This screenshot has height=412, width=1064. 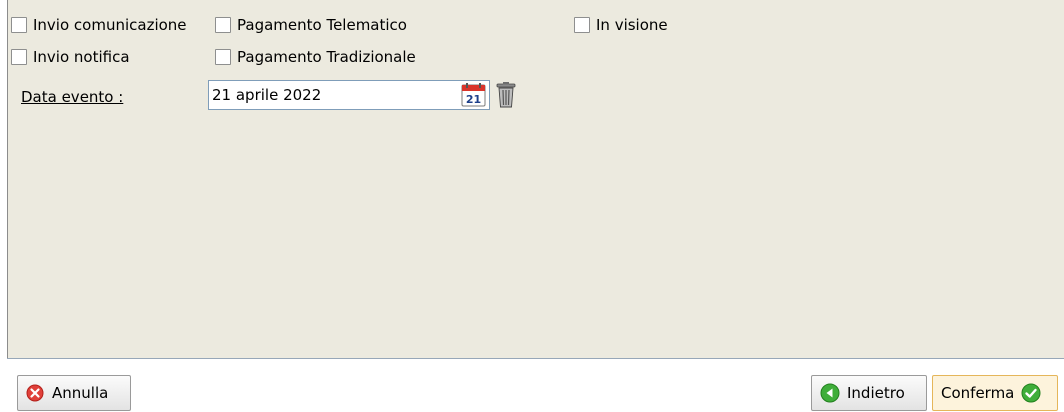 I want to click on pagamento-tradizionale-checkbox: Pagamento Tradizionale, so click(x=315, y=57).